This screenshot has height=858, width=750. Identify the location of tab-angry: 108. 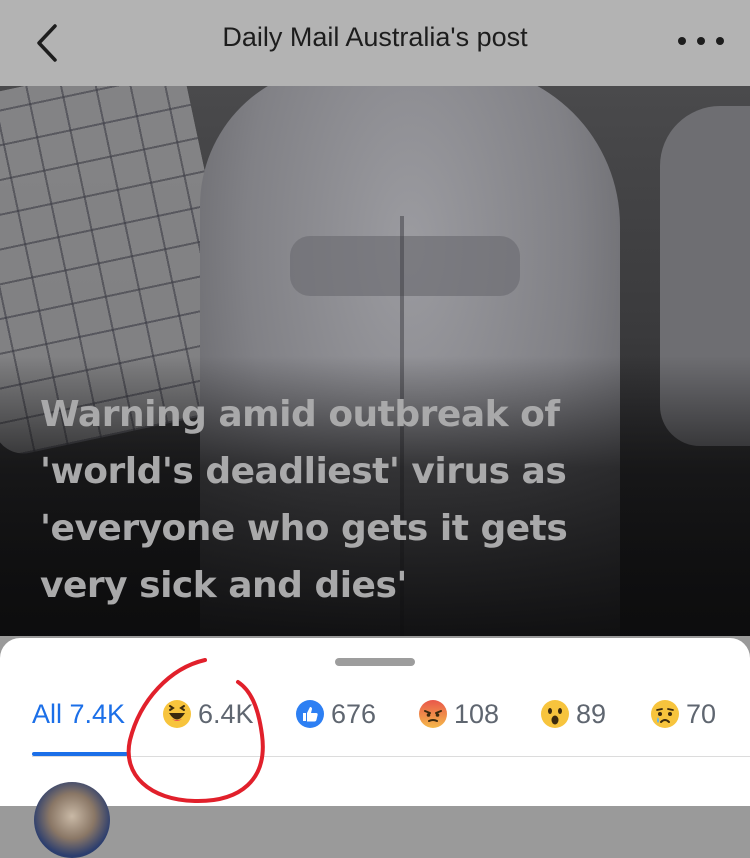
(458, 714).